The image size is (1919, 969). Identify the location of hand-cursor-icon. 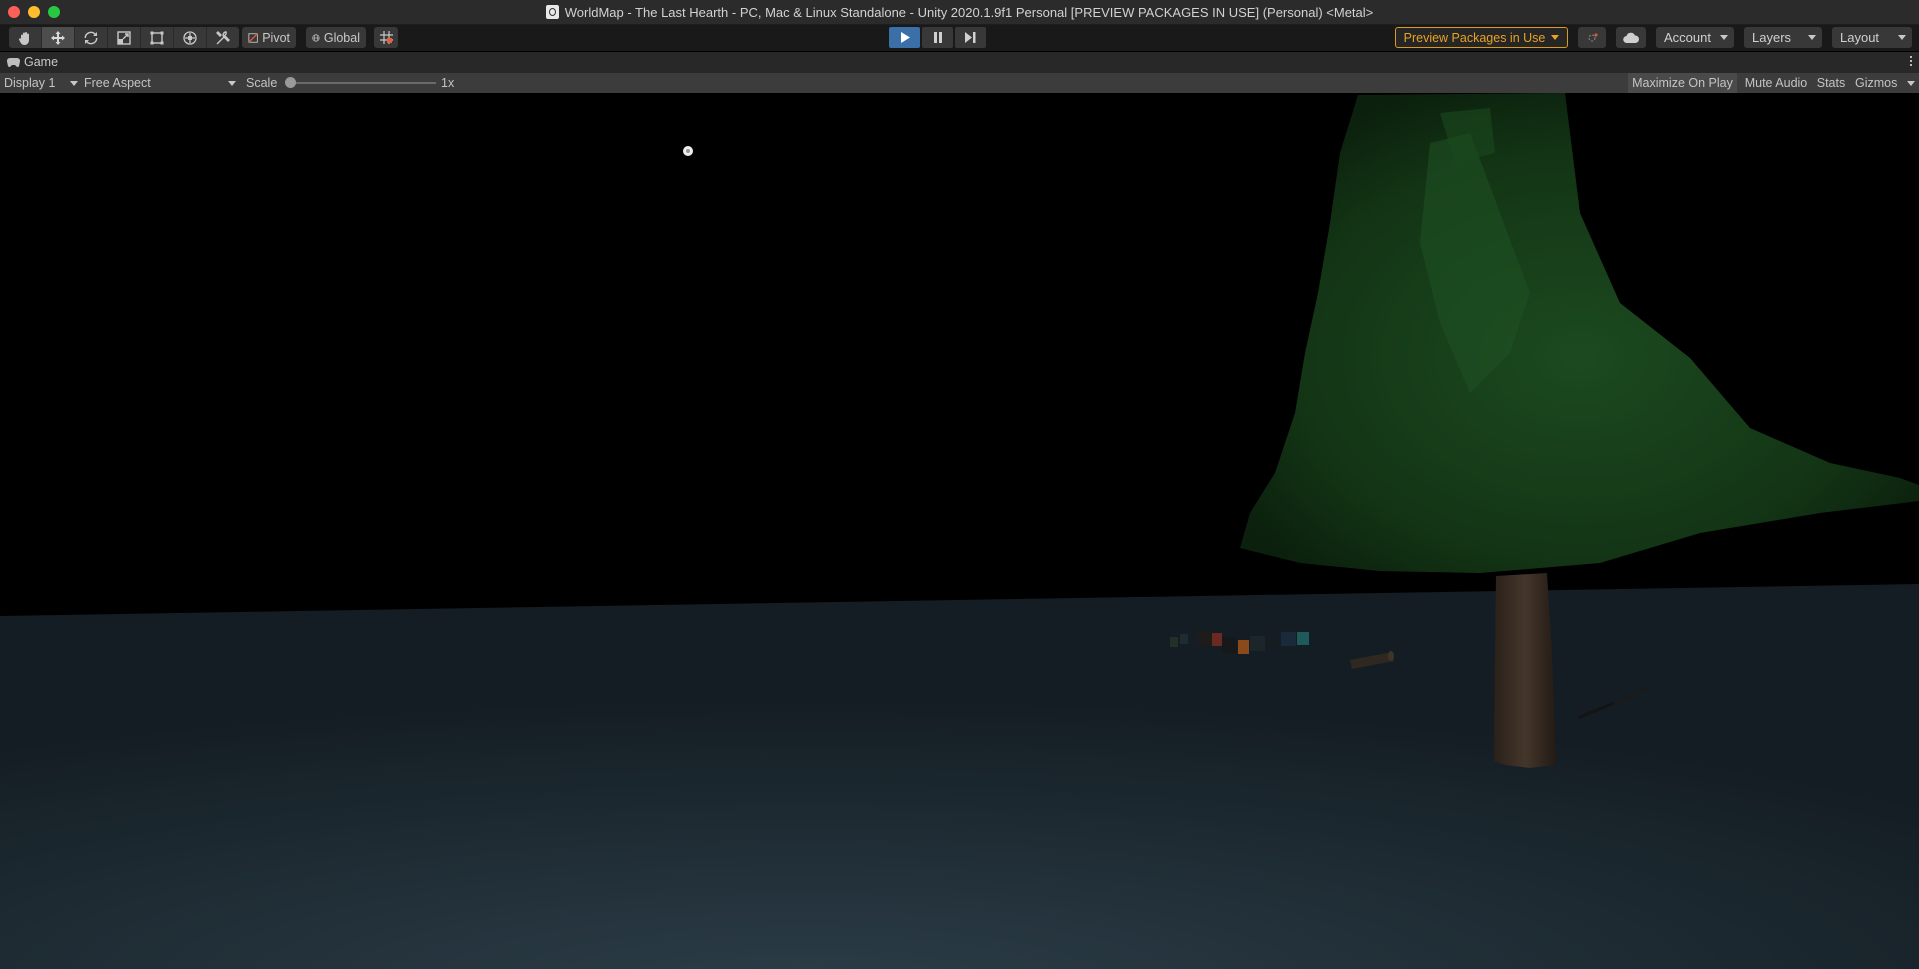
(688, 151).